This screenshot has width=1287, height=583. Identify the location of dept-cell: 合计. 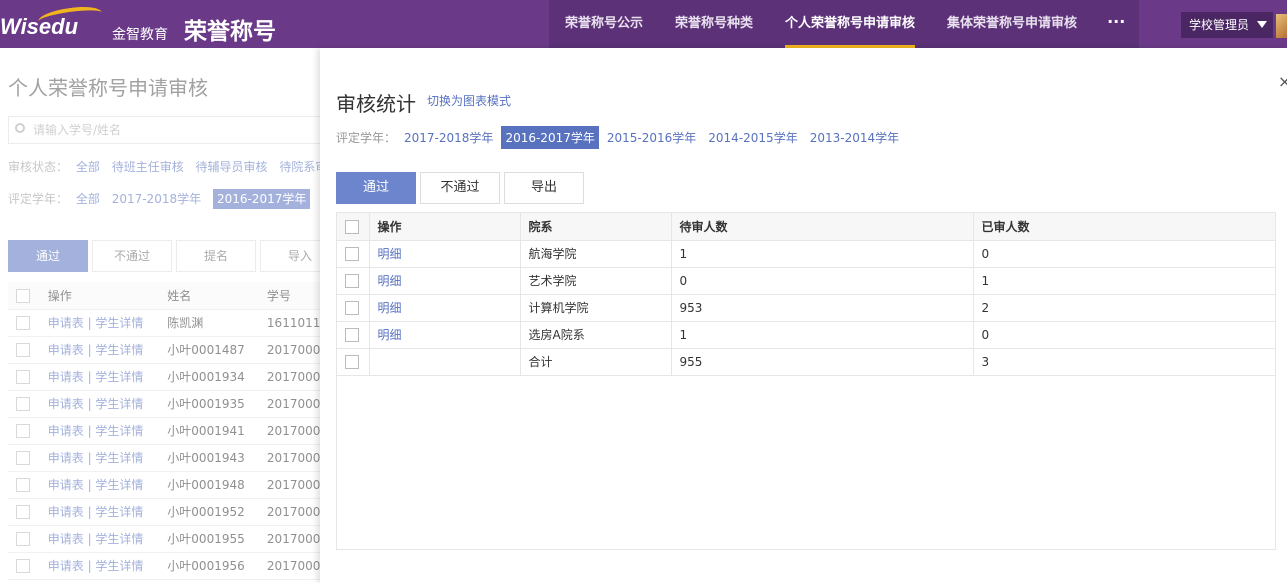
(596, 362).